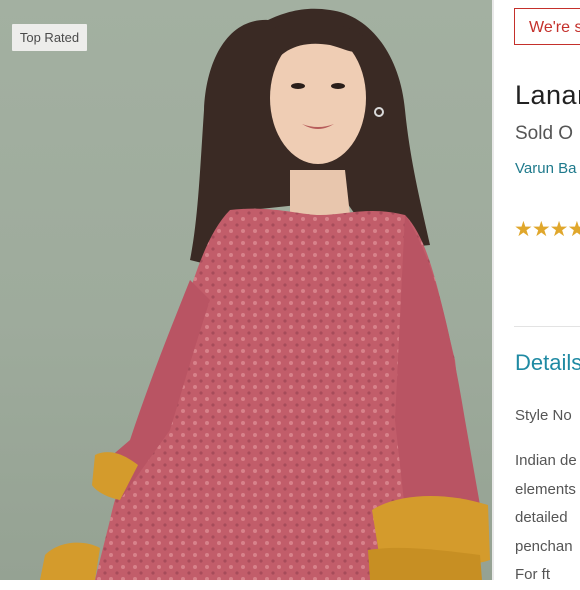  Describe the element at coordinates (533, 574) in the screenshot. I see `description-line: For ft` at that location.